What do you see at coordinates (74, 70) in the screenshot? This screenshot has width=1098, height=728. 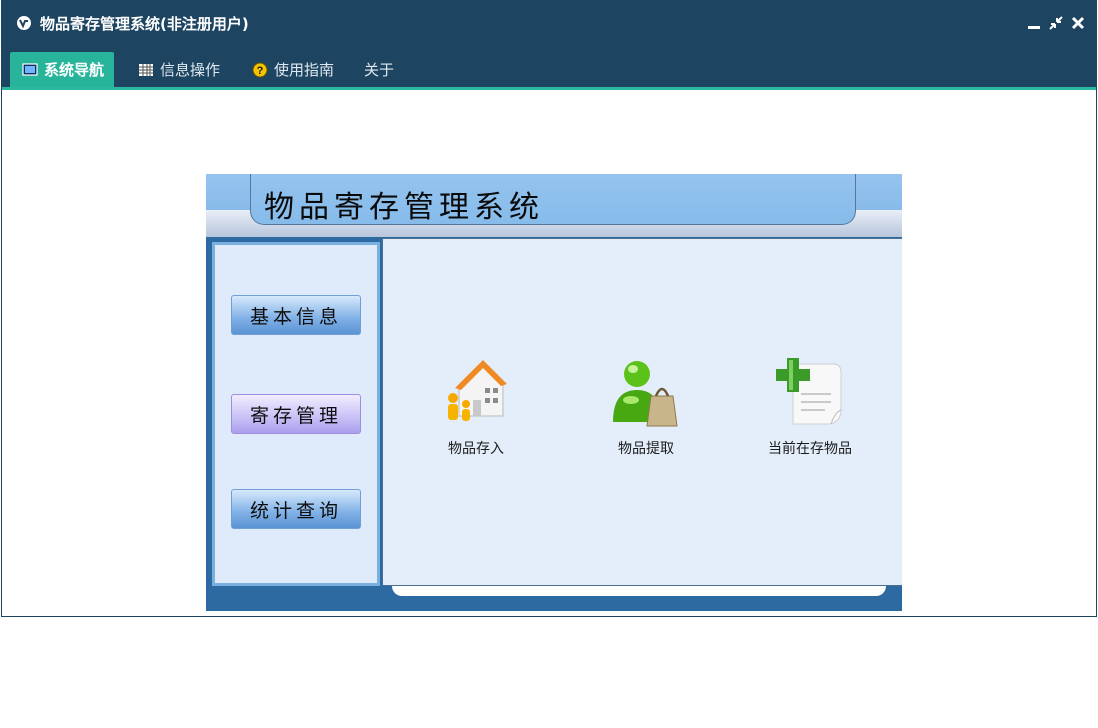 I see `menu-label: 系统导航` at bounding box center [74, 70].